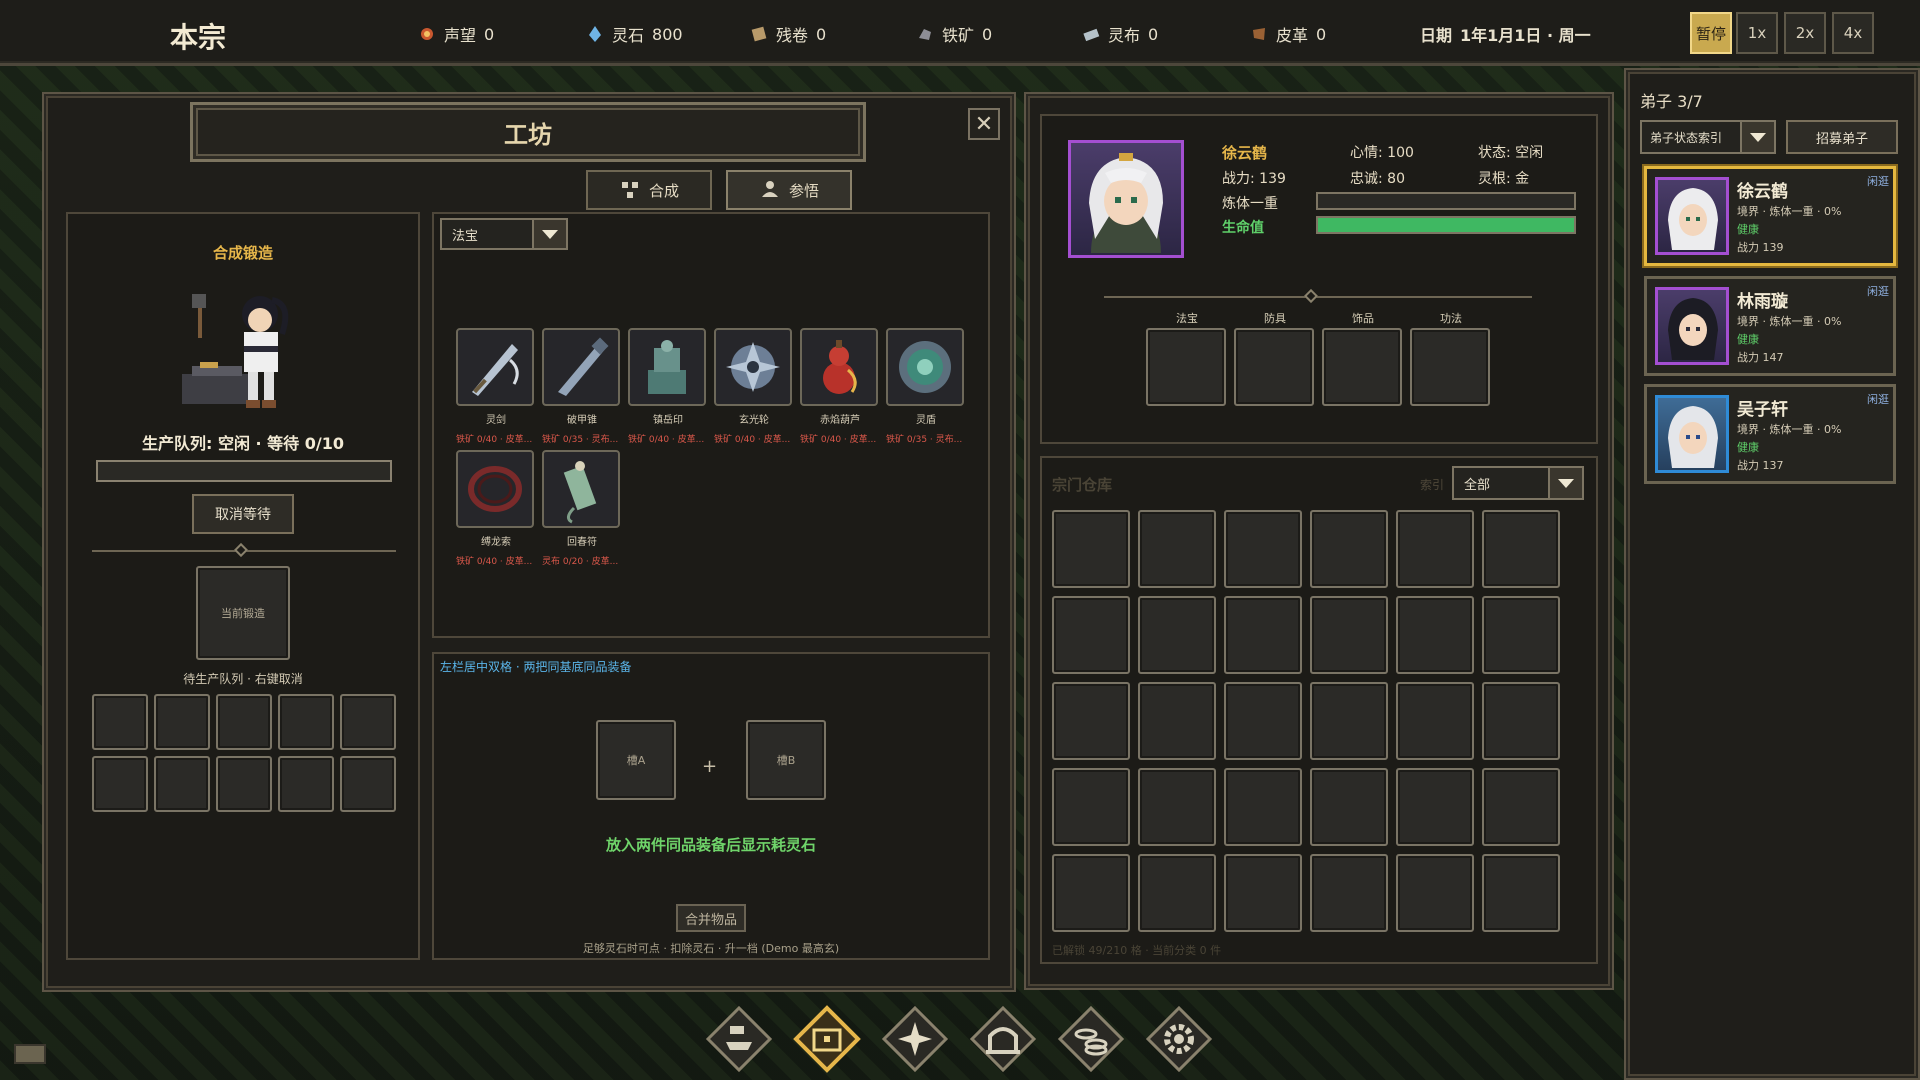  I want to click on chat-icon, so click(30, 1054).